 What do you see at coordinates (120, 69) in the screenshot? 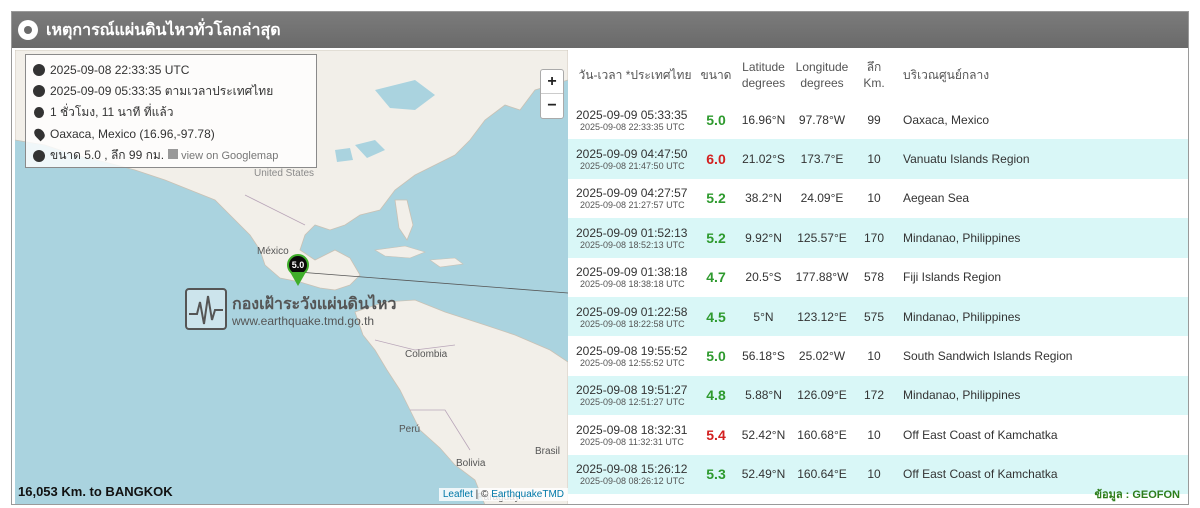
I see `info-utc: 2025-09-08 22:33:35 UTC` at bounding box center [120, 69].